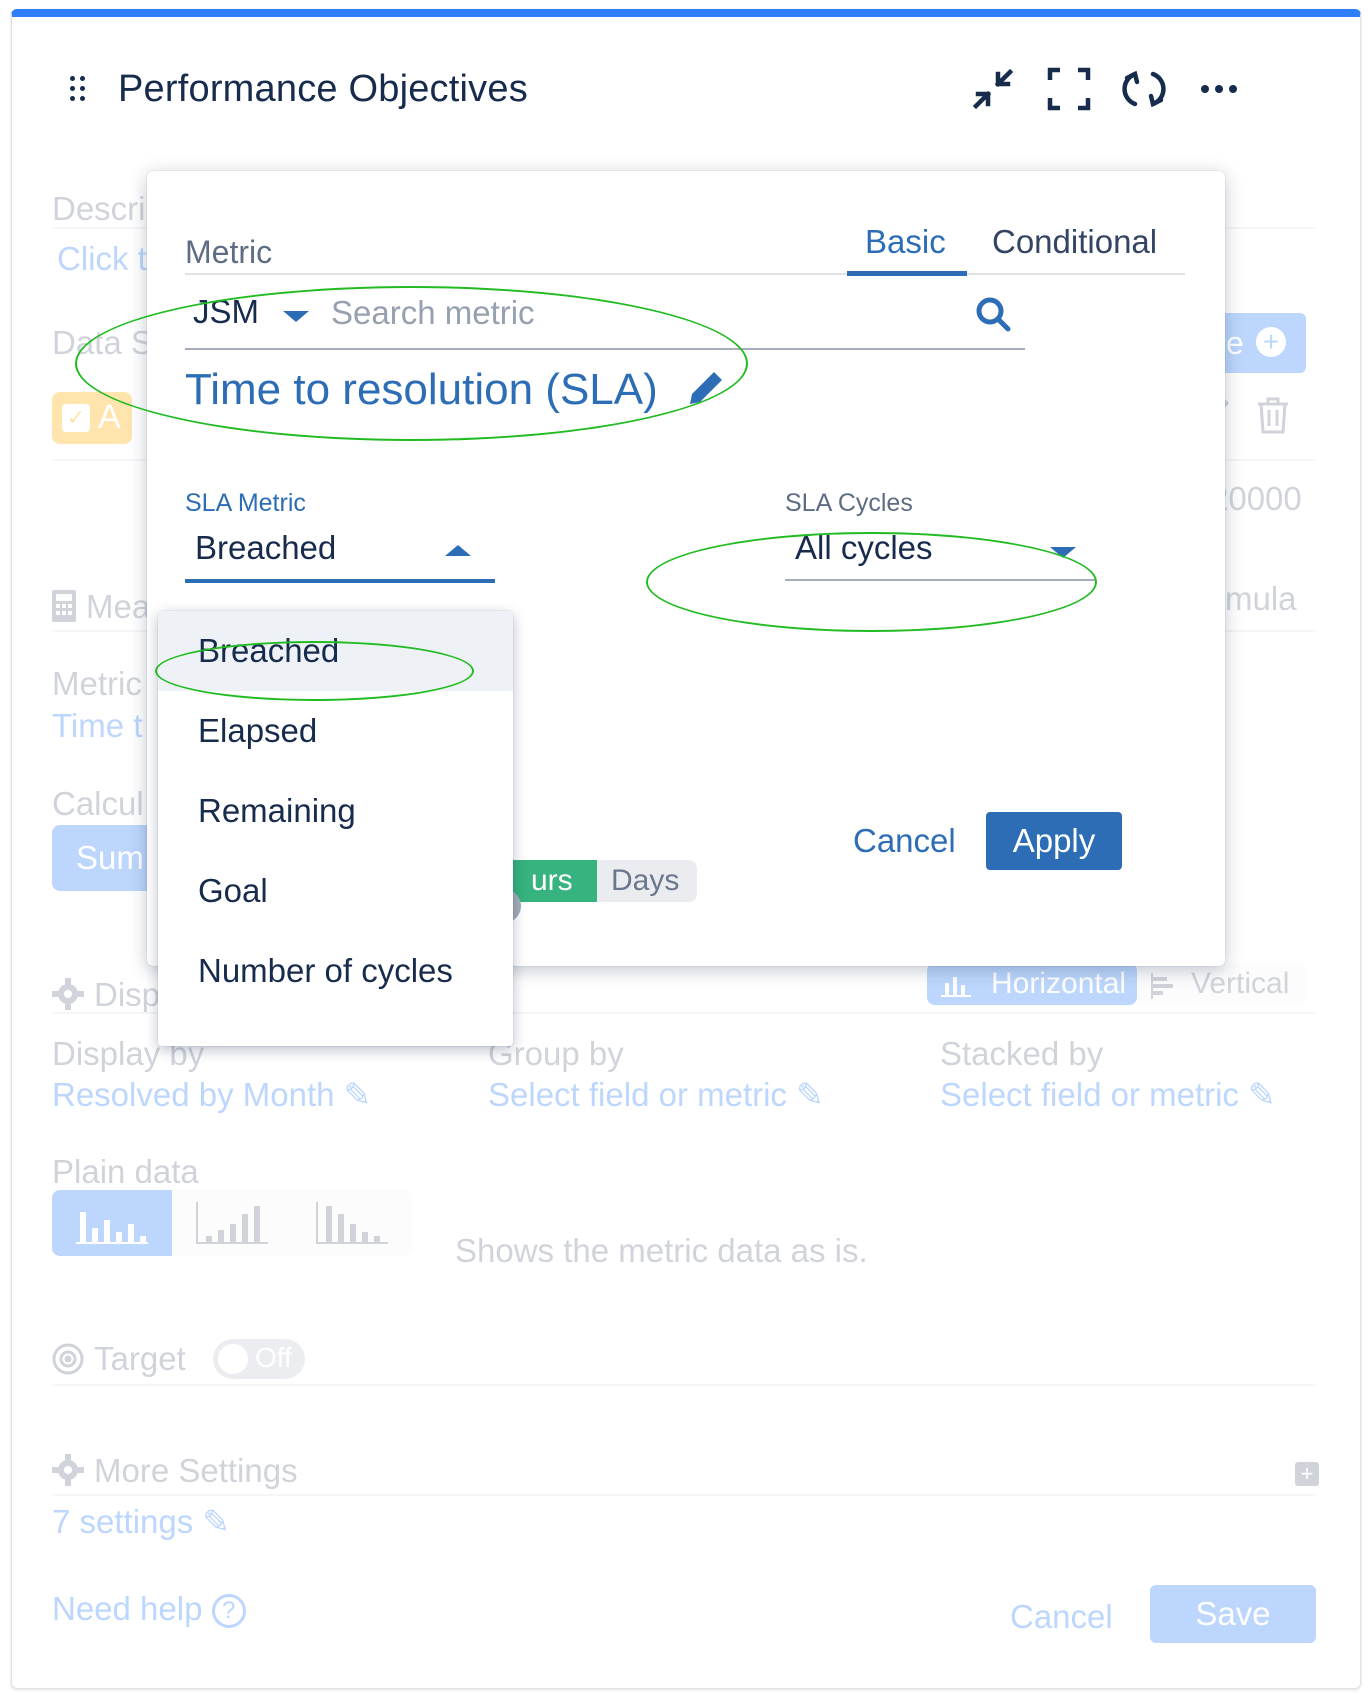 The image size is (1369, 1695). I want to click on measure-label: Mea, so click(118, 606).